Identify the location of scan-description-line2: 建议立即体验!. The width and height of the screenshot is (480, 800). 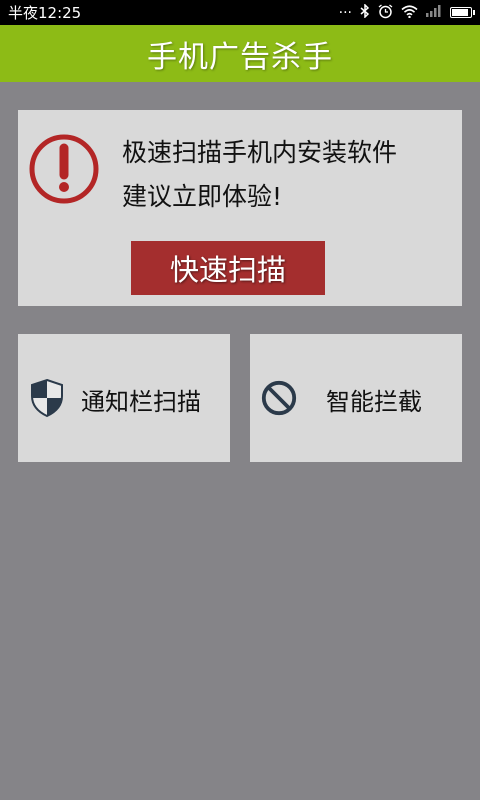
(202, 196).